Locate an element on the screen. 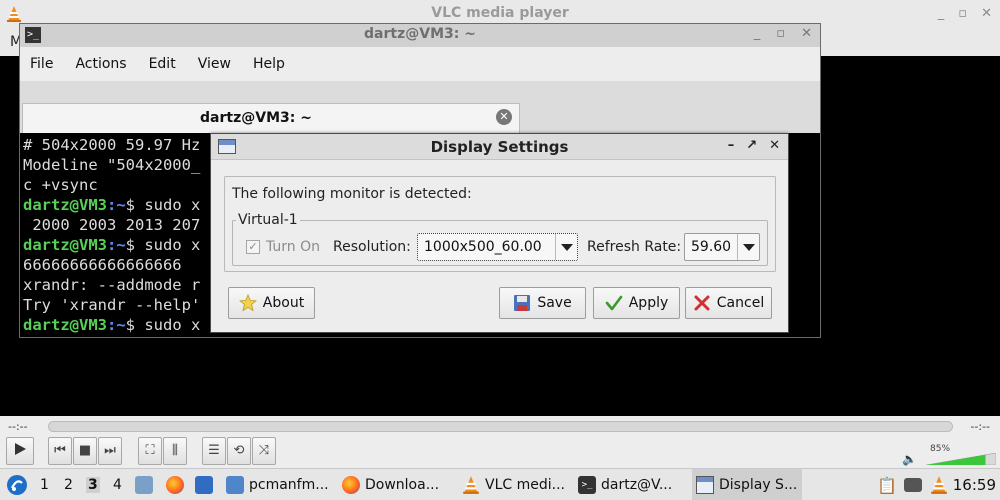 The width and height of the screenshot is (1000, 500). shuffle-button: ⤨ is located at coordinates (264, 451).